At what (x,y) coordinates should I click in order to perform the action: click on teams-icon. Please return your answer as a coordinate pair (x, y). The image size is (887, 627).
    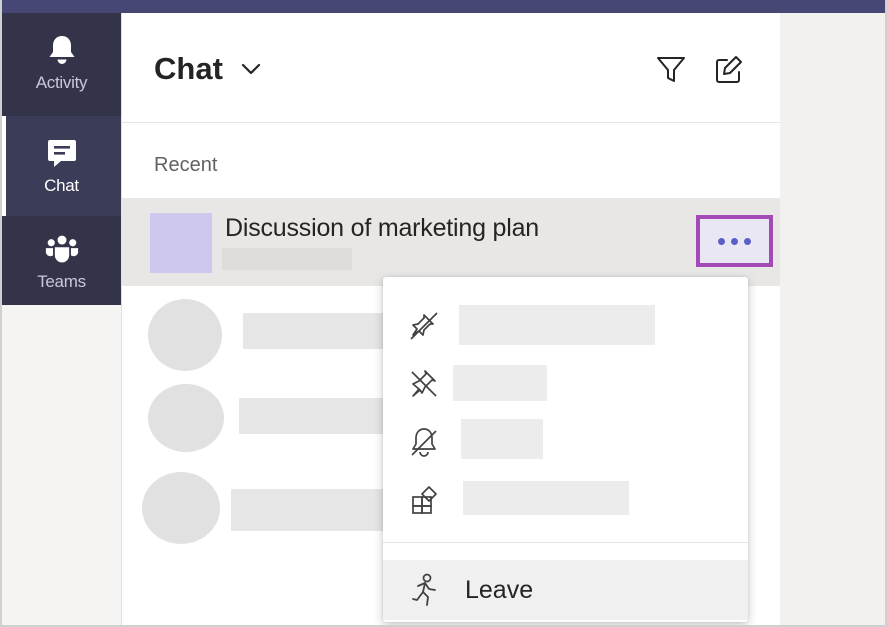
    Looking at the image, I should click on (62, 249).